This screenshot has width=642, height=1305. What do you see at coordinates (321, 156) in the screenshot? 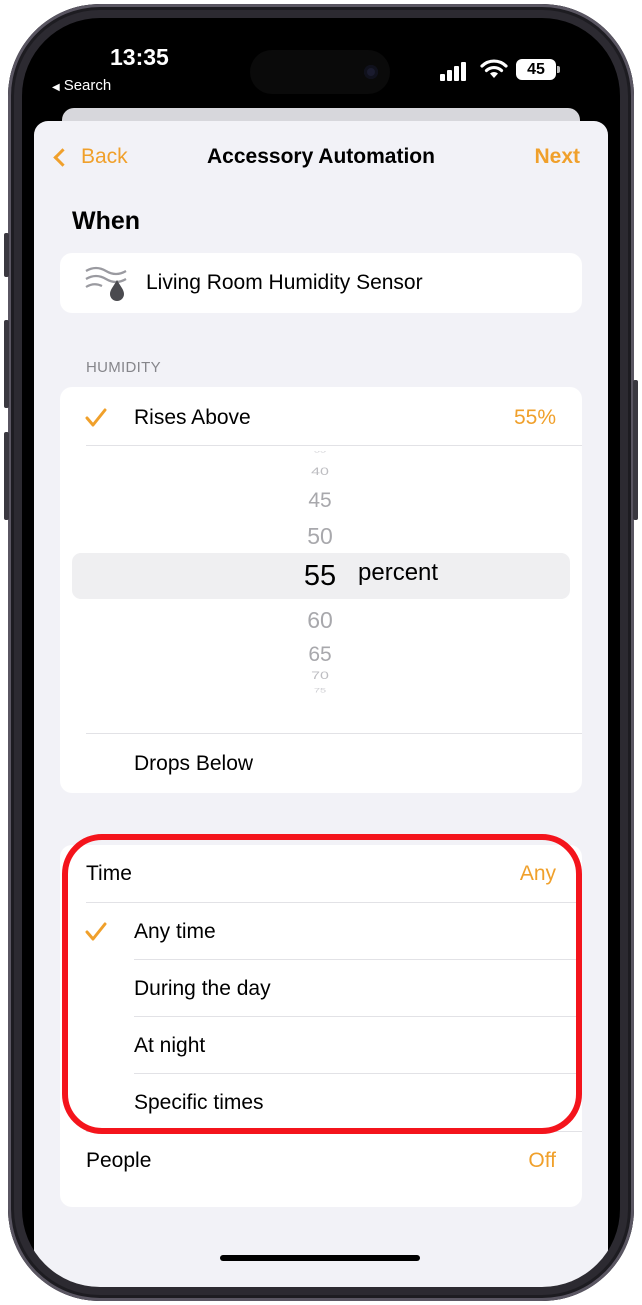
I see `nav-title: Accessory Automation` at bounding box center [321, 156].